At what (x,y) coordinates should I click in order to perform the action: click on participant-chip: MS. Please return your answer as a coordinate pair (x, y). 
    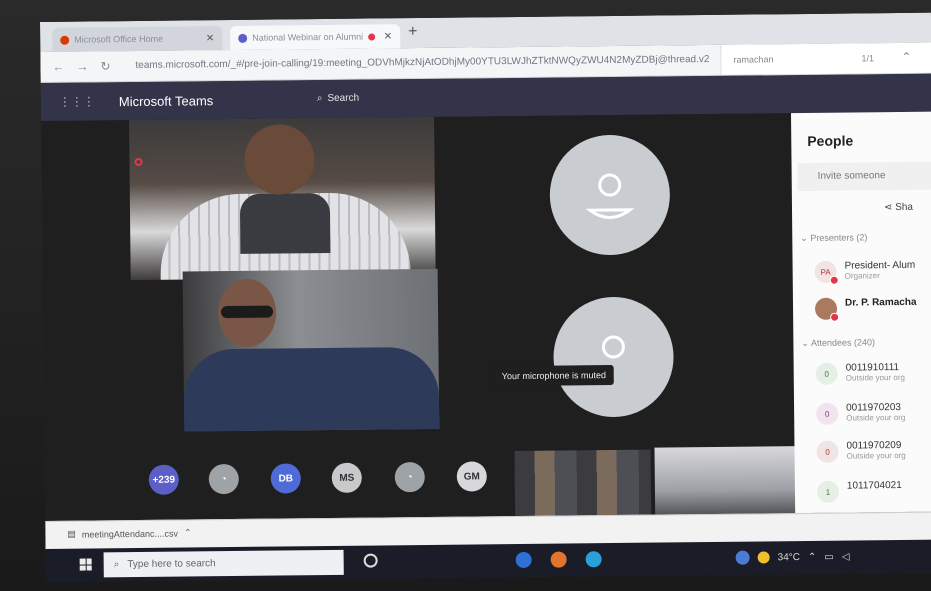
    Looking at the image, I should click on (346, 477).